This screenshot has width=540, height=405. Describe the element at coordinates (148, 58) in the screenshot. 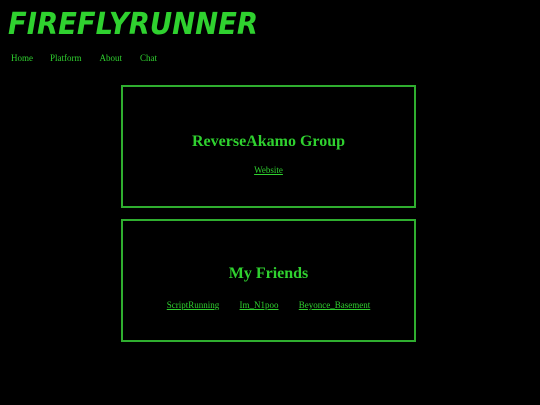

I see `nav-chat-link: Chat` at that location.